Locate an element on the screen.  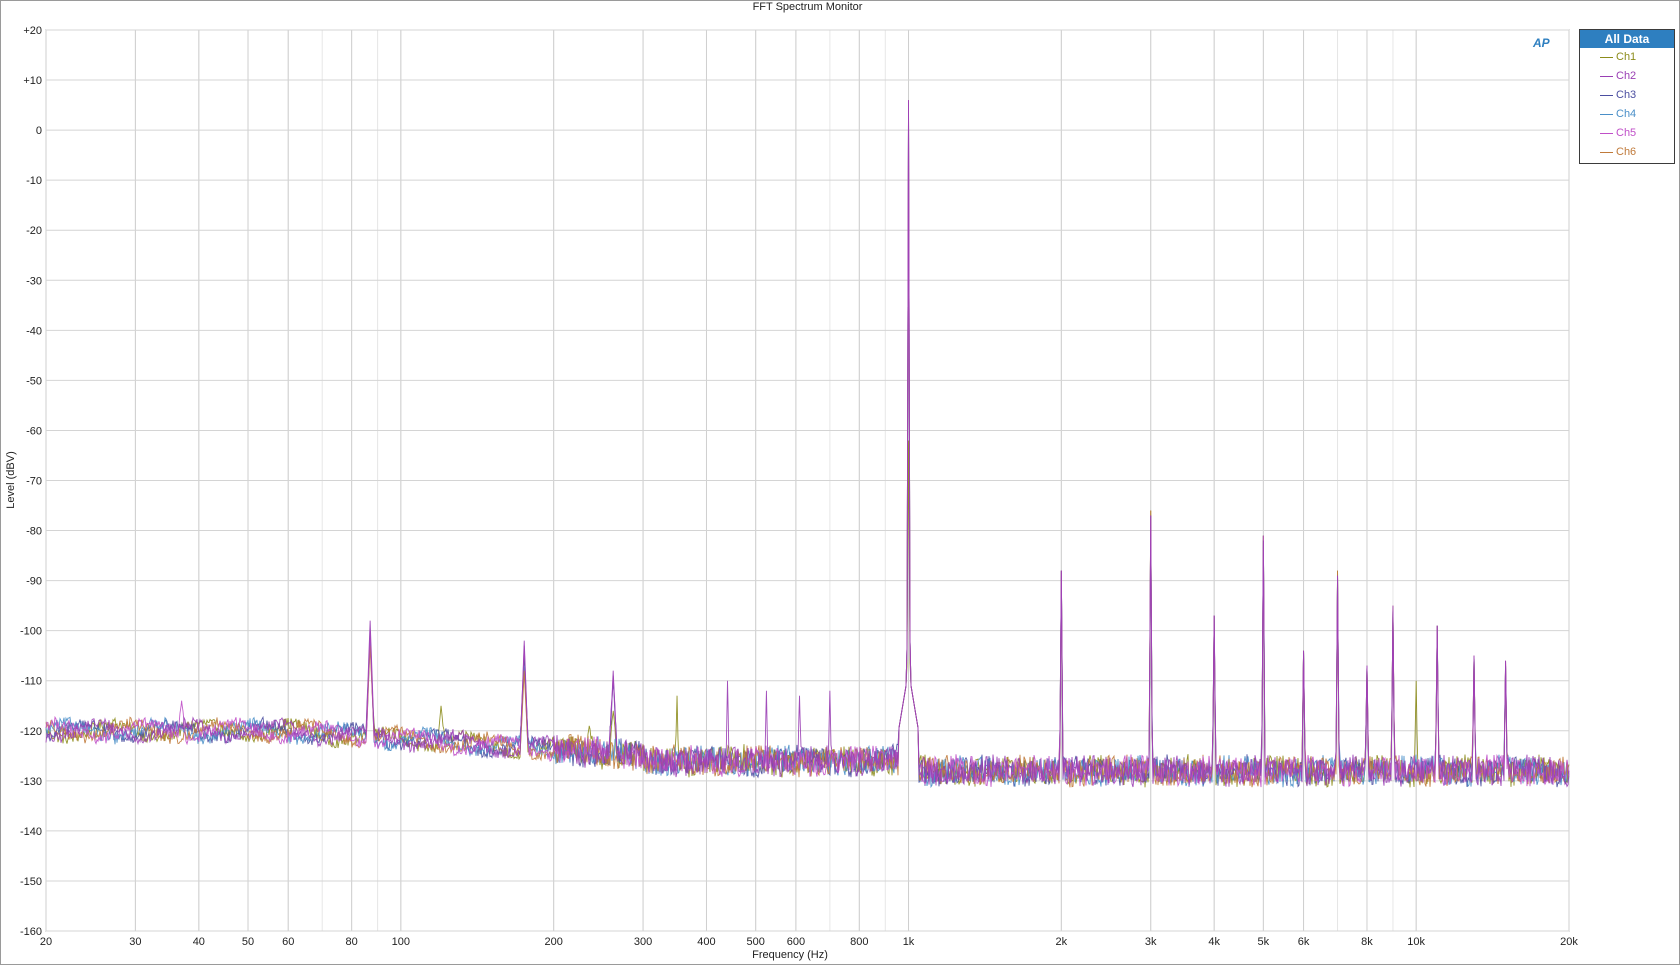
x-tick-label: 40 is located at coordinates (199, 942).